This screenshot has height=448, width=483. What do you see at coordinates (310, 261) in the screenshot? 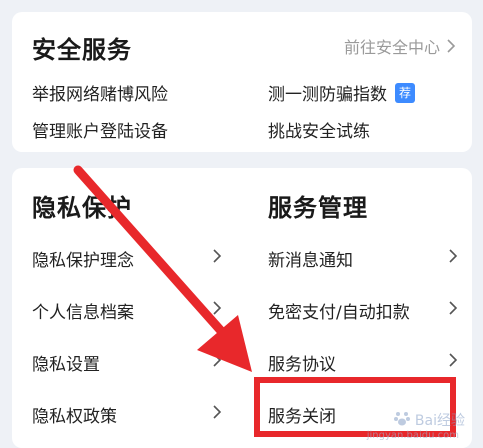
I see `new-message-notification-label: 新消息通知` at bounding box center [310, 261].